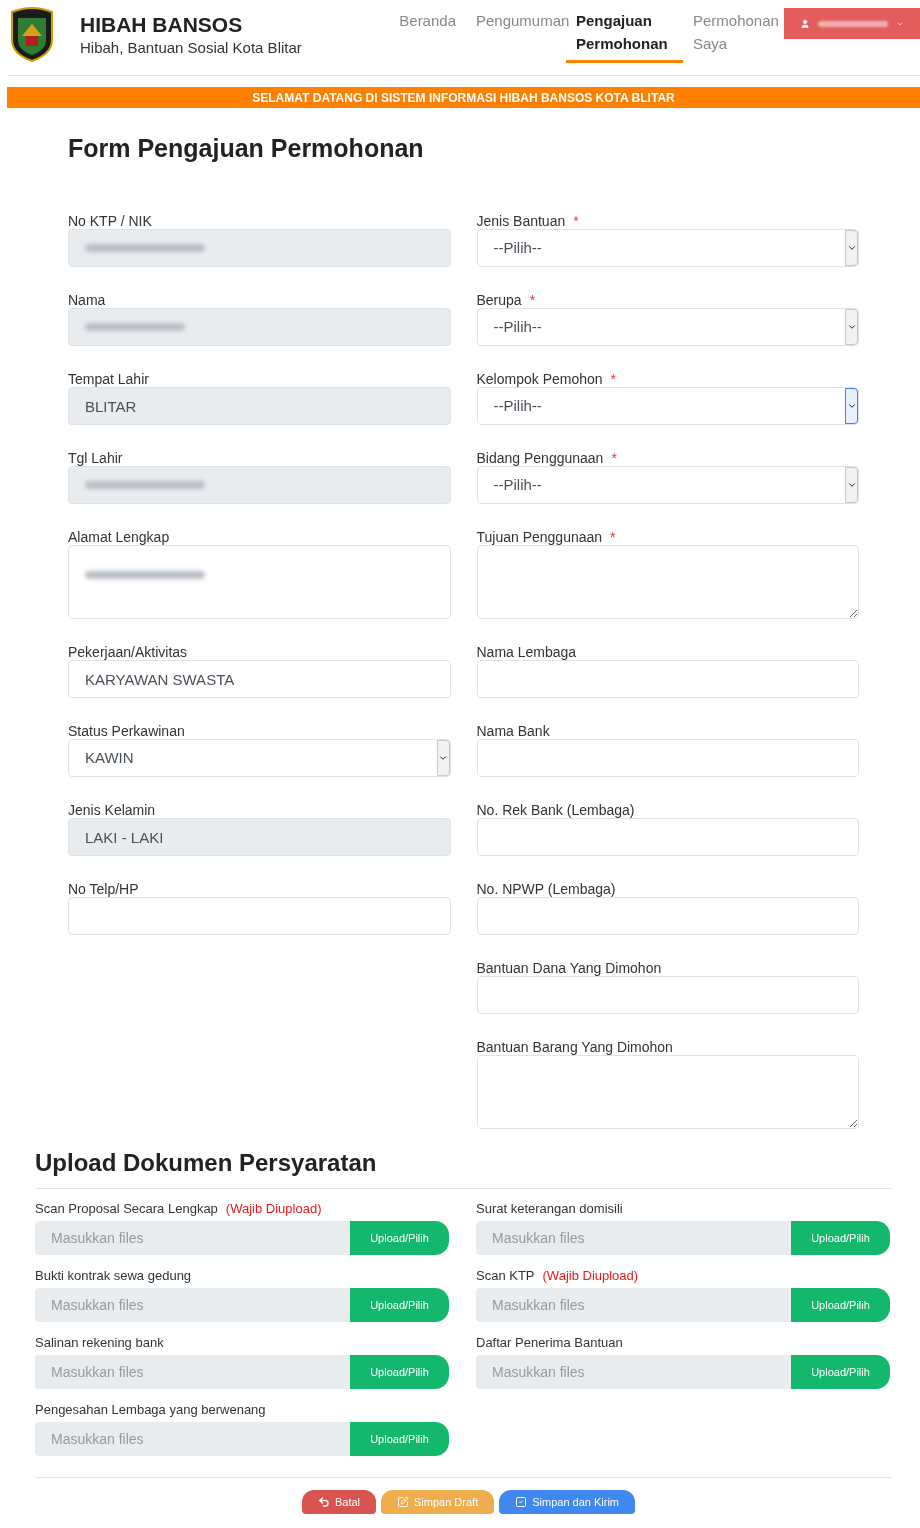 This screenshot has width=920, height=1528. Describe the element at coordinates (191, 48) in the screenshot. I see `site-subtitle: Hibah, Bantuan Sosial Kota Blitar` at that location.